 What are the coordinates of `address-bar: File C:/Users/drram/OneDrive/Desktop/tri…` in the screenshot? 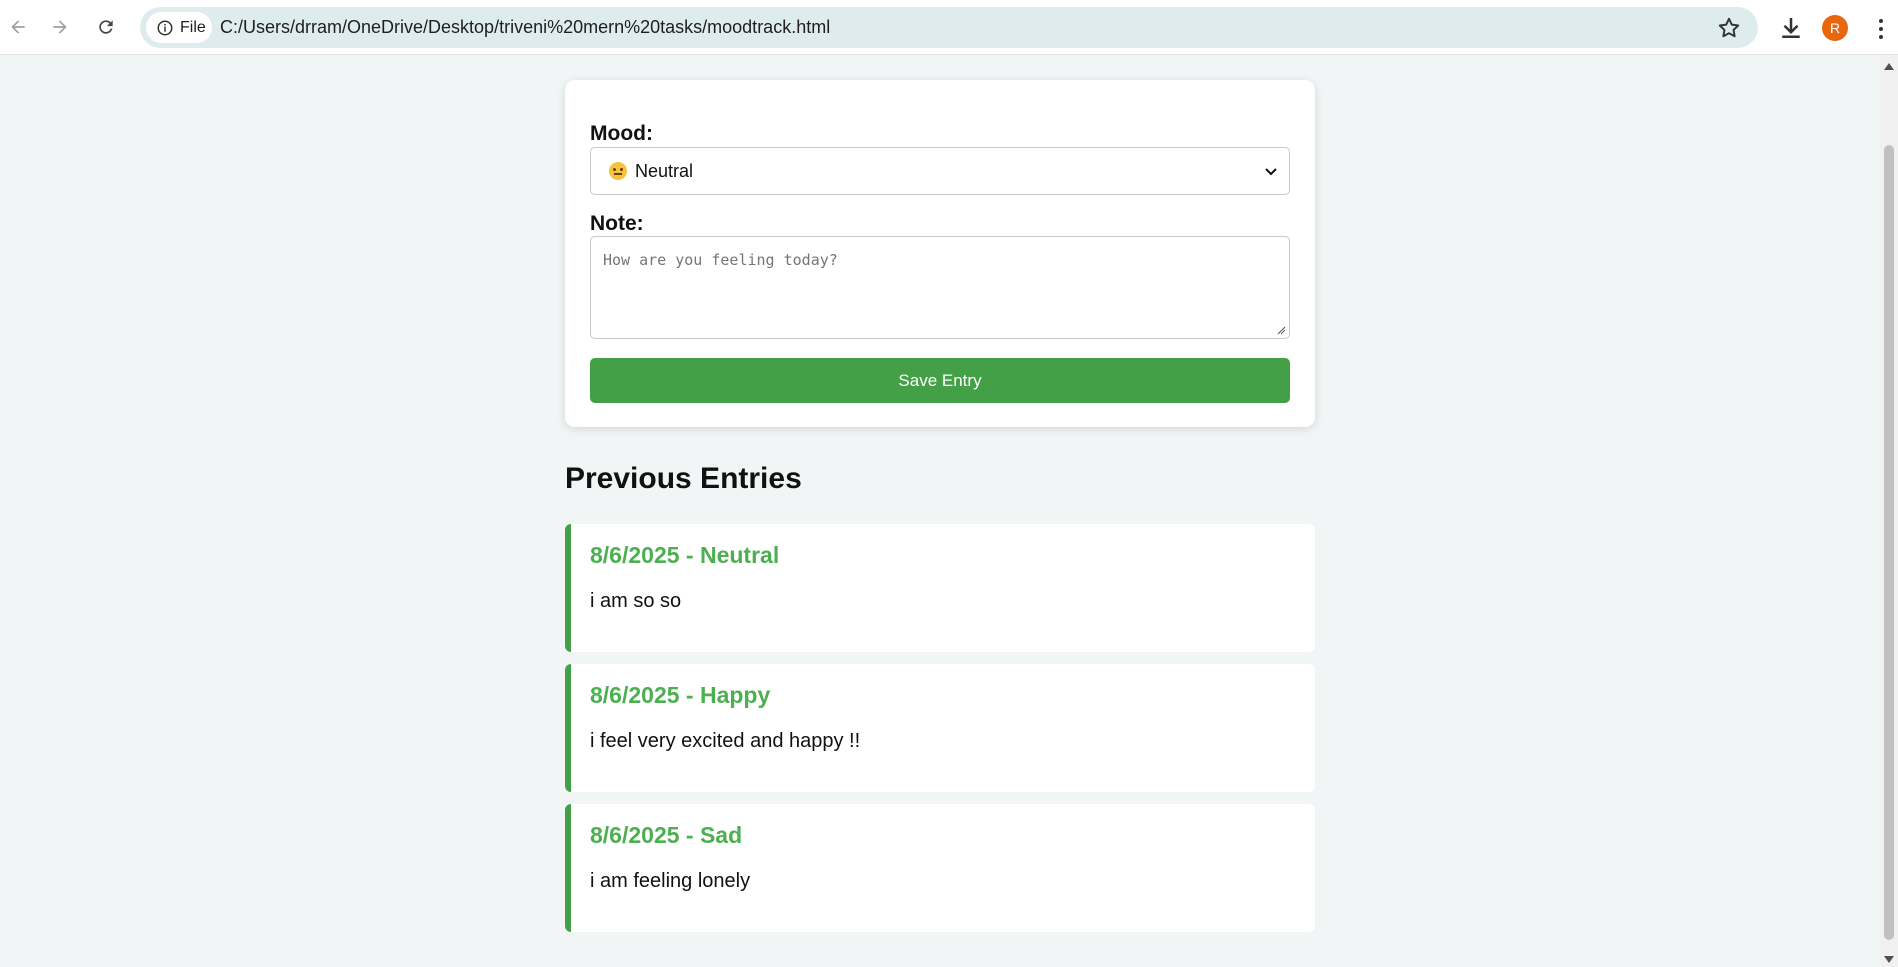 It's located at (949, 27).